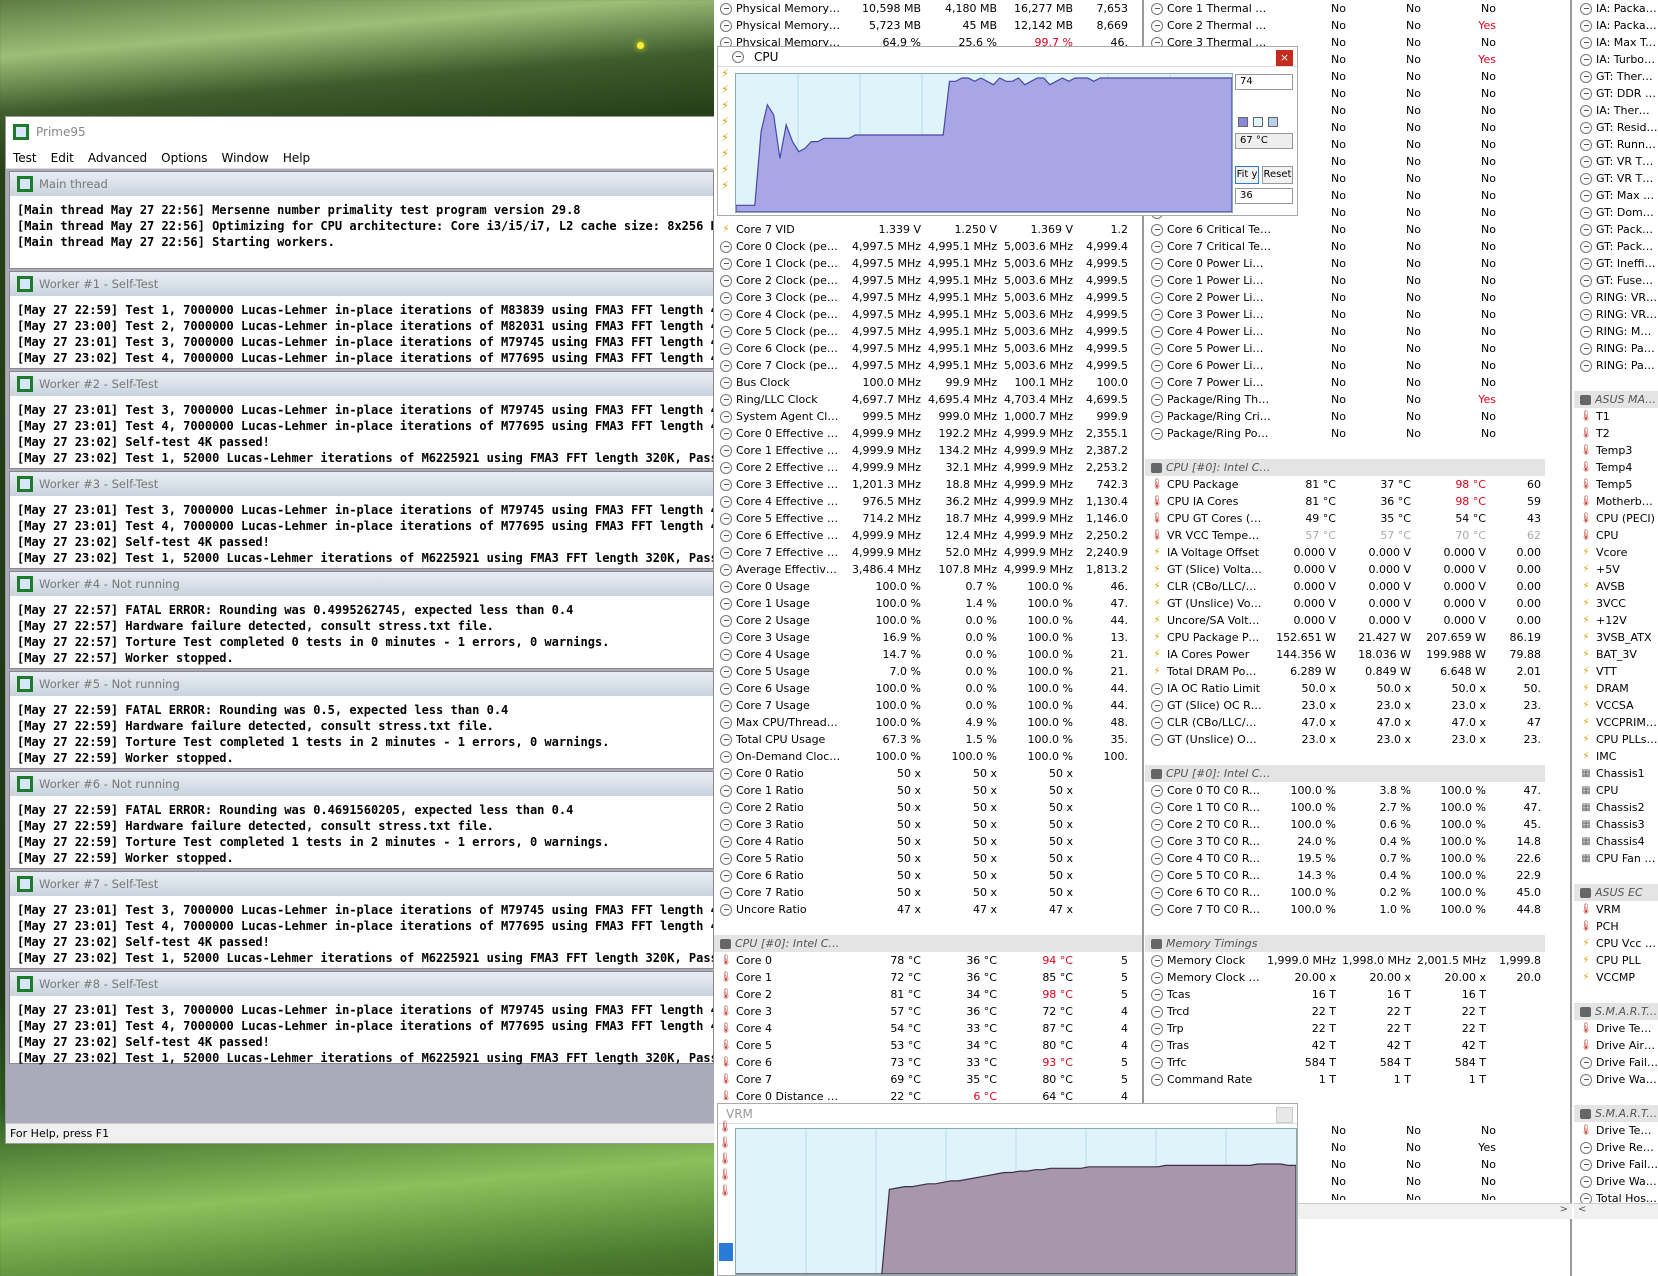  What do you see at coordinates (928, 1062) in the screenshot?
I see `sensor-row: 🌡 Core 6 73 °C 33 °C 93 °C 5` at bounding box center [928, 1062].